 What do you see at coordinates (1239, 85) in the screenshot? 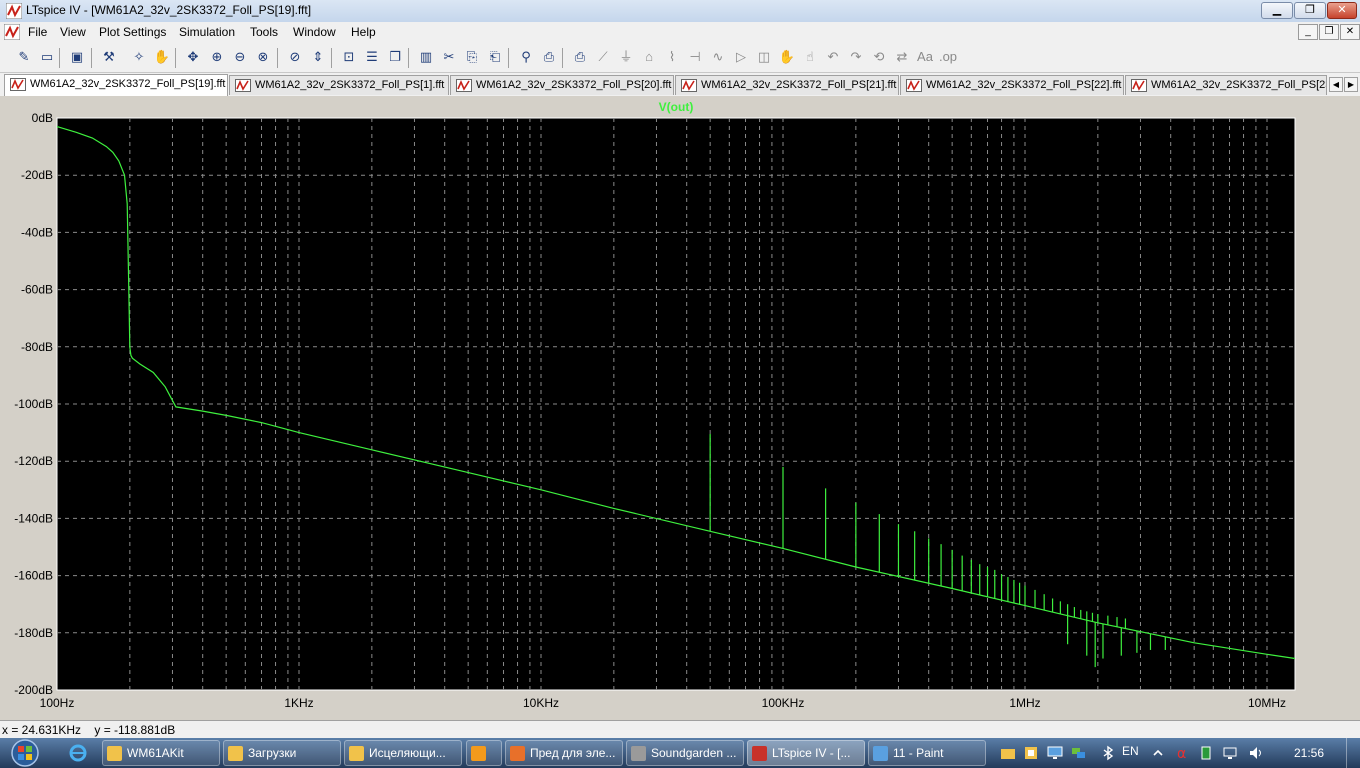
I see `tab-label: WM61A2_32v_2SK3372_Foll_PS[23].fft` at bounding box center [1239, 85].